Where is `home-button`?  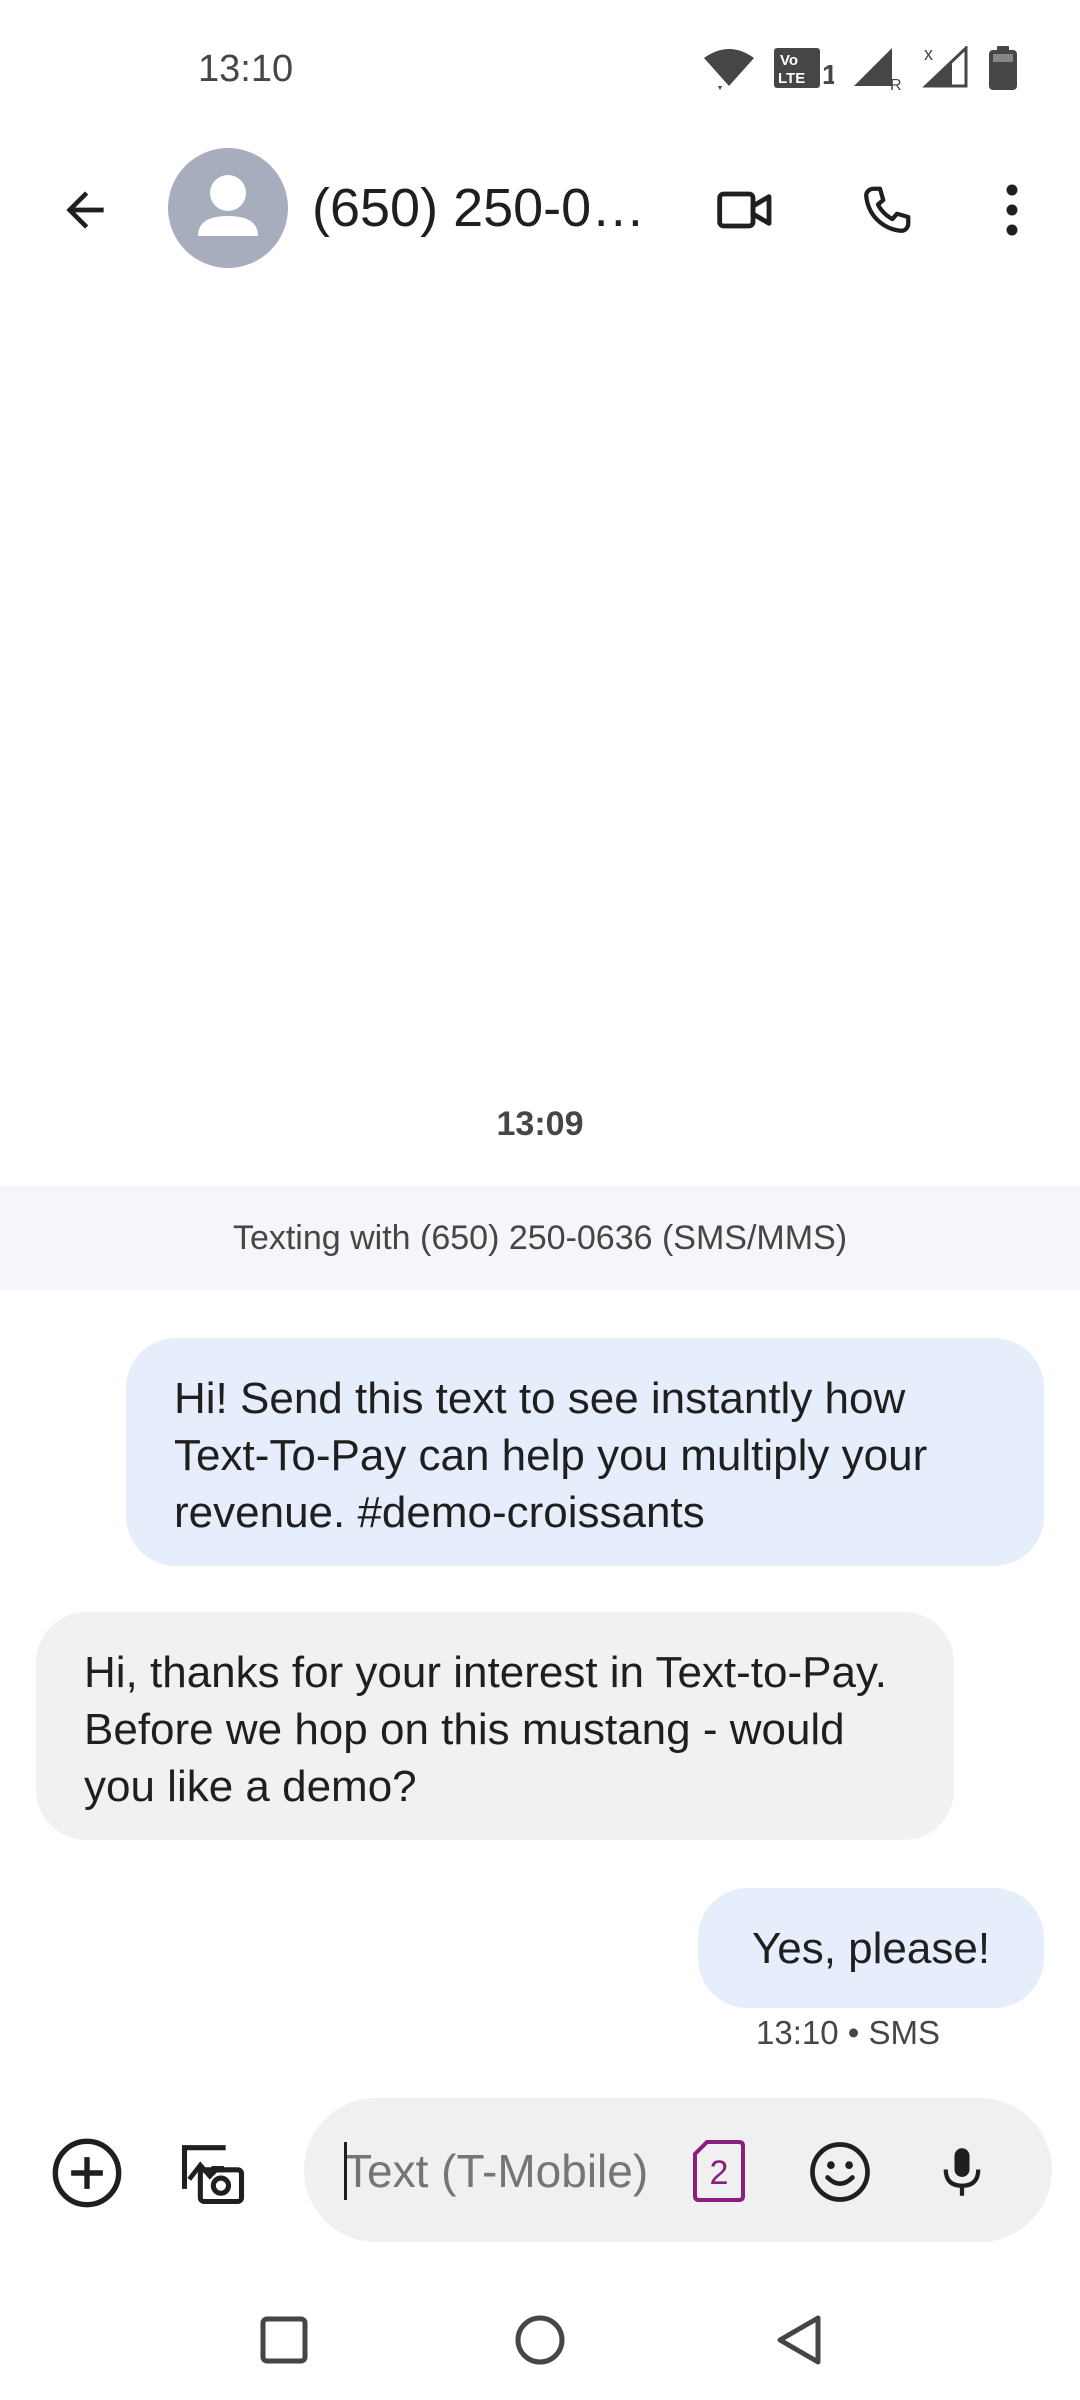 home-button is located at coordinates (540, 2340).